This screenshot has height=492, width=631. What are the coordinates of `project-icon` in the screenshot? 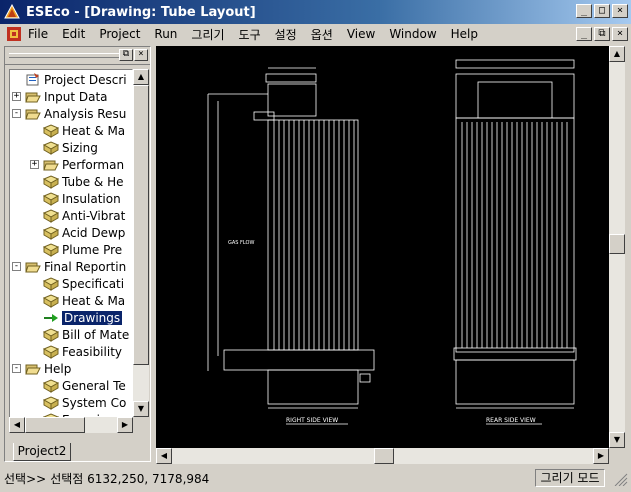 It's located at (33, 79).